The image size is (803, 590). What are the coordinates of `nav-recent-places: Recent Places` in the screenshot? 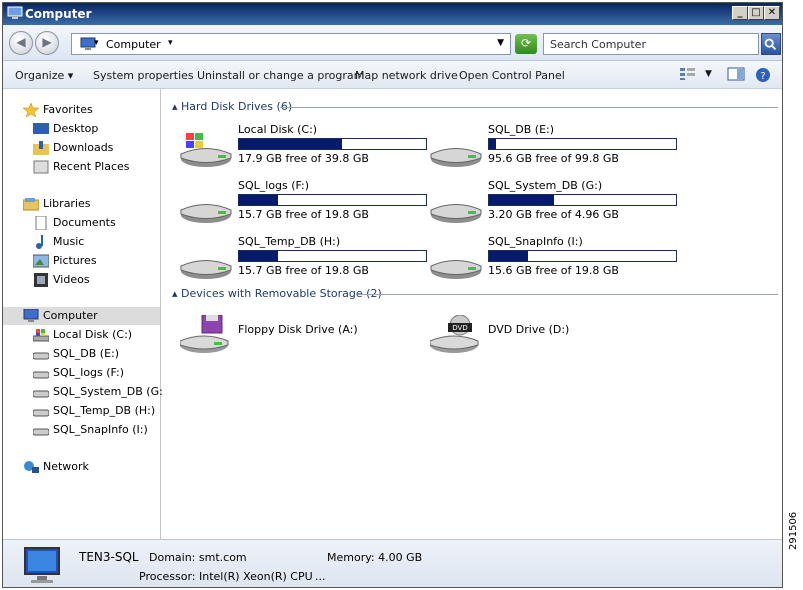 It's located at (81, 167).